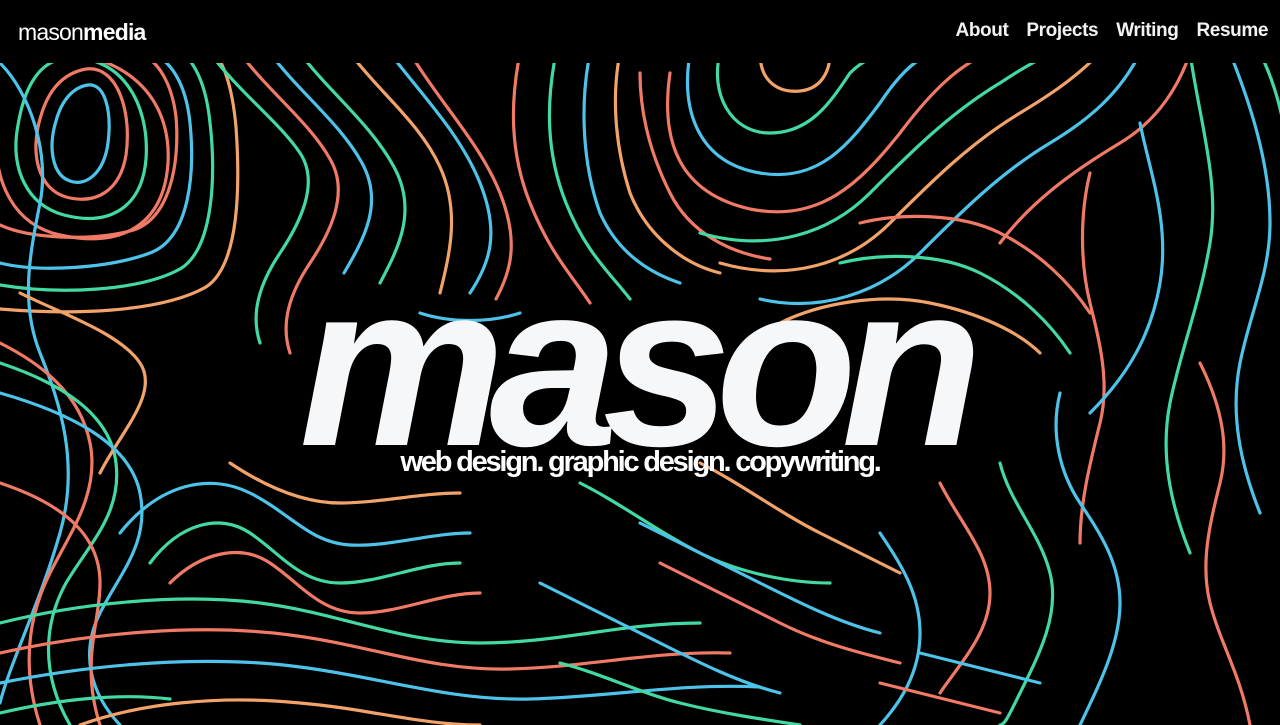  What do you see at coordinates (1112, 31) in the screenshot?
I see `main-nav: About Projects Writing Resume` at bounding box center [1112, 31].